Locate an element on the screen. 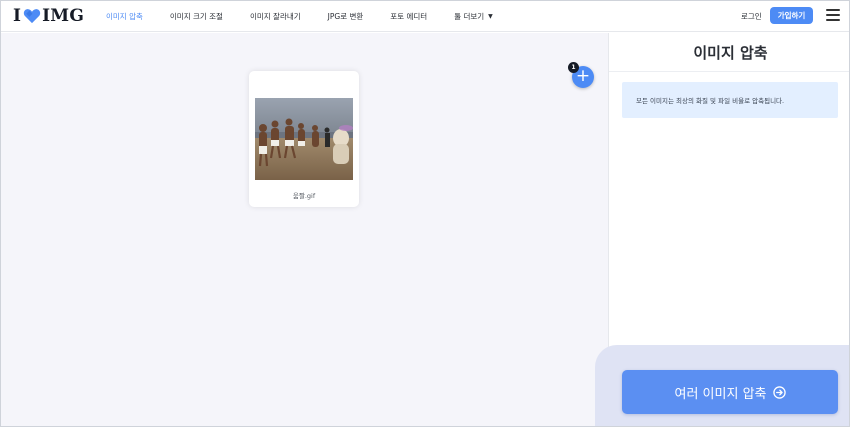  nav-item-label: 포토 에디터 is located at coordinates (409, 16).